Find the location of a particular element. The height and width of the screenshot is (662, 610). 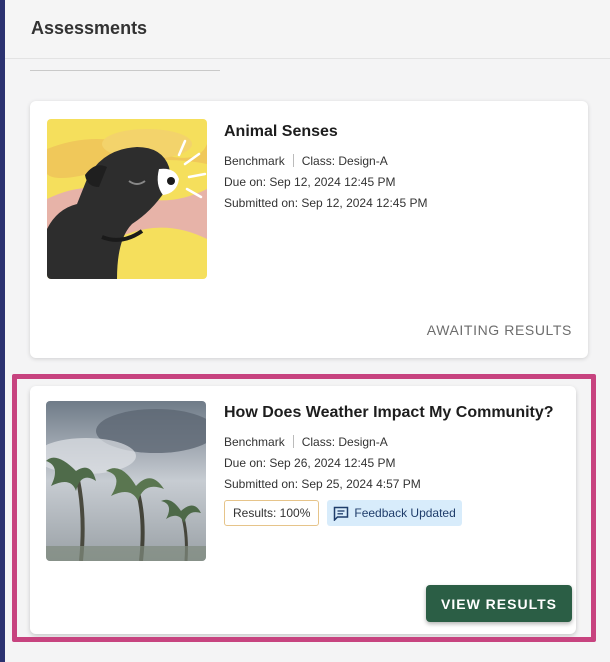

assessment-due-date: Due on: Sep 26, 2024 12:45 PM is located at coordinates (310, 463).